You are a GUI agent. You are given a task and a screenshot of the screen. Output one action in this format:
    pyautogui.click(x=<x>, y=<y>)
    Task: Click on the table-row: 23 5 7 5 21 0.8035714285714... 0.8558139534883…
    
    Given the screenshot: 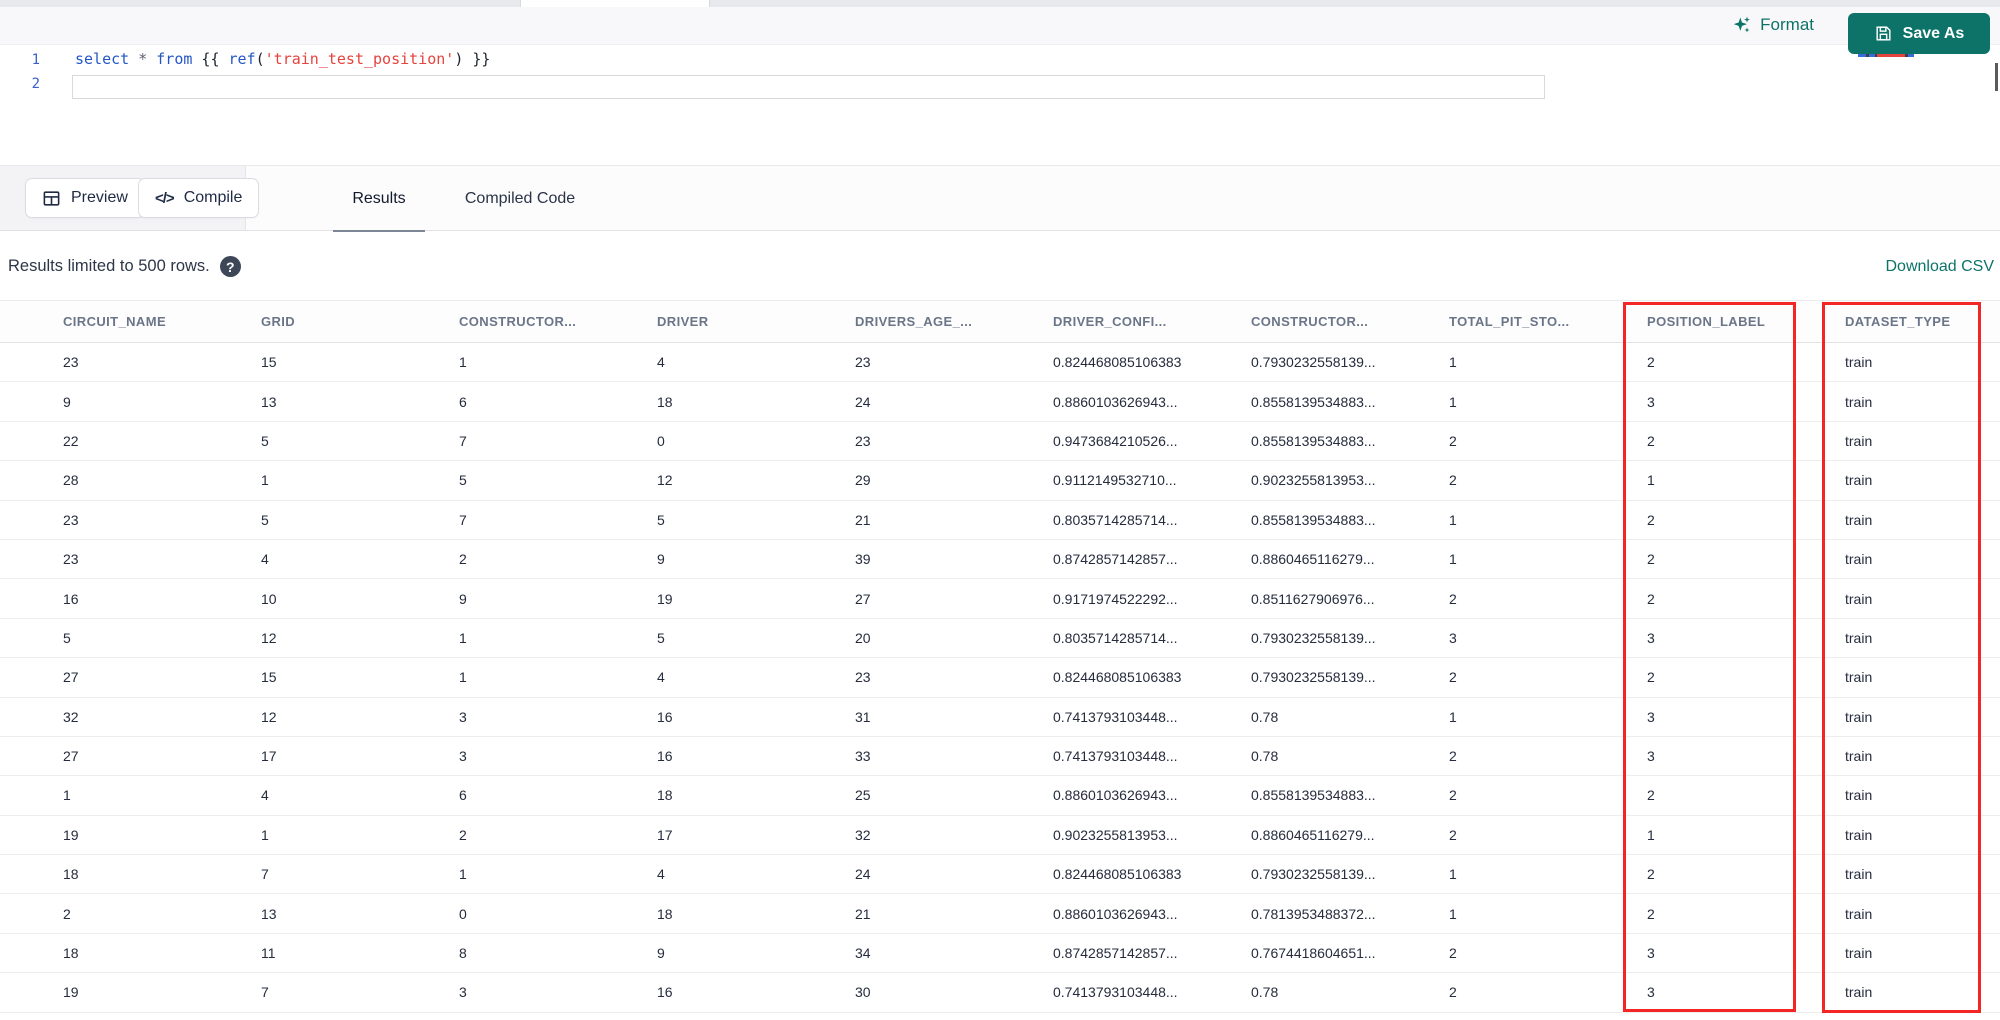 What is the action you would take?
    pyautogui.click(x=1000, y=520)
    